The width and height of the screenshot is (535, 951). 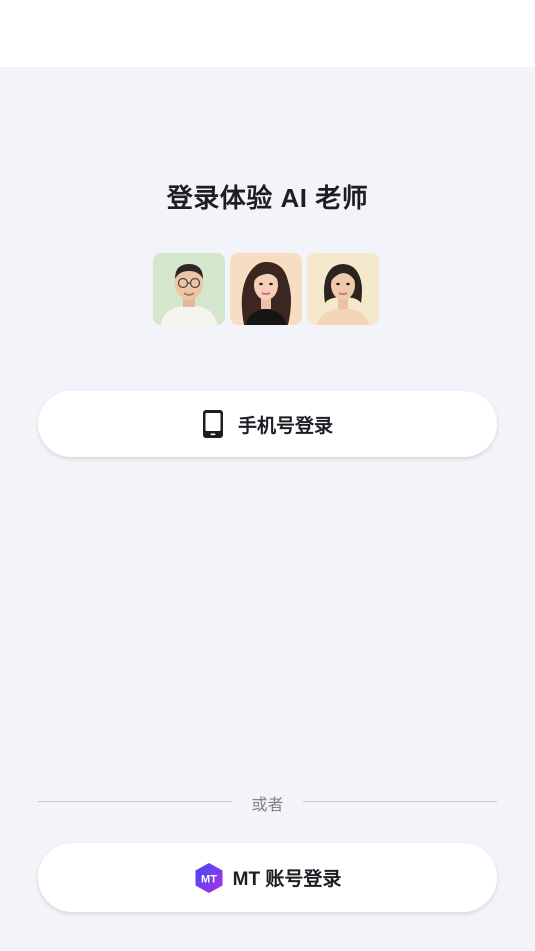 What do you see at coordinates (267, 805) in the screenshot?
I see `or-divider-text: 或者` at bounding box center [267, 805].